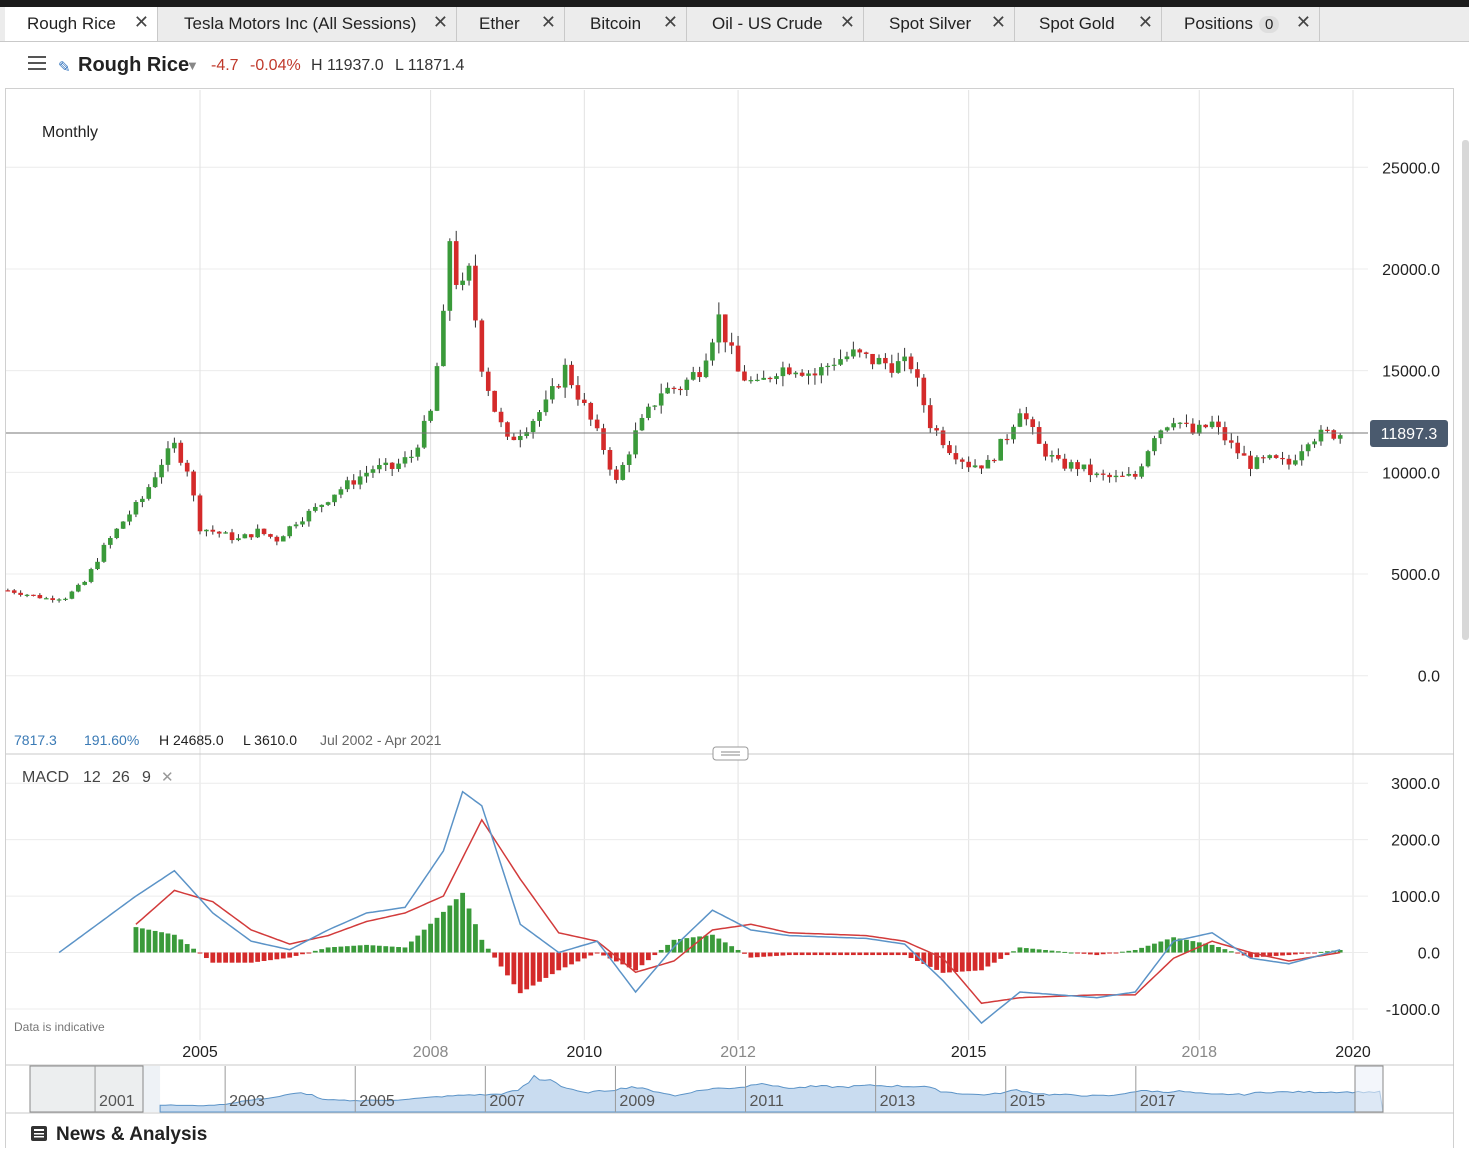 The height and width of the screenshot is (1152, 1469). Describe the element at coordinates (706, 1089) in the screenshot. I see `navigator: 2001 2003 2005 2007 2009 2011 2013 2015 2017` at that location.